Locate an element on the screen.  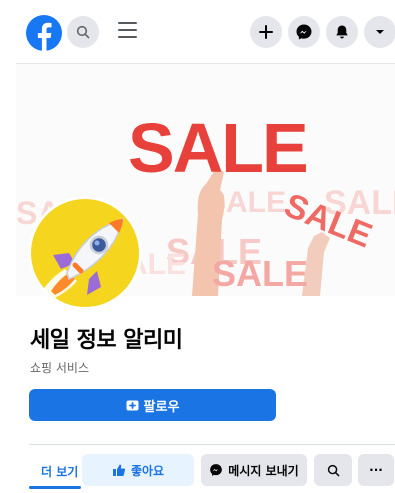
page-avatar is located at coordinates (85, 253).